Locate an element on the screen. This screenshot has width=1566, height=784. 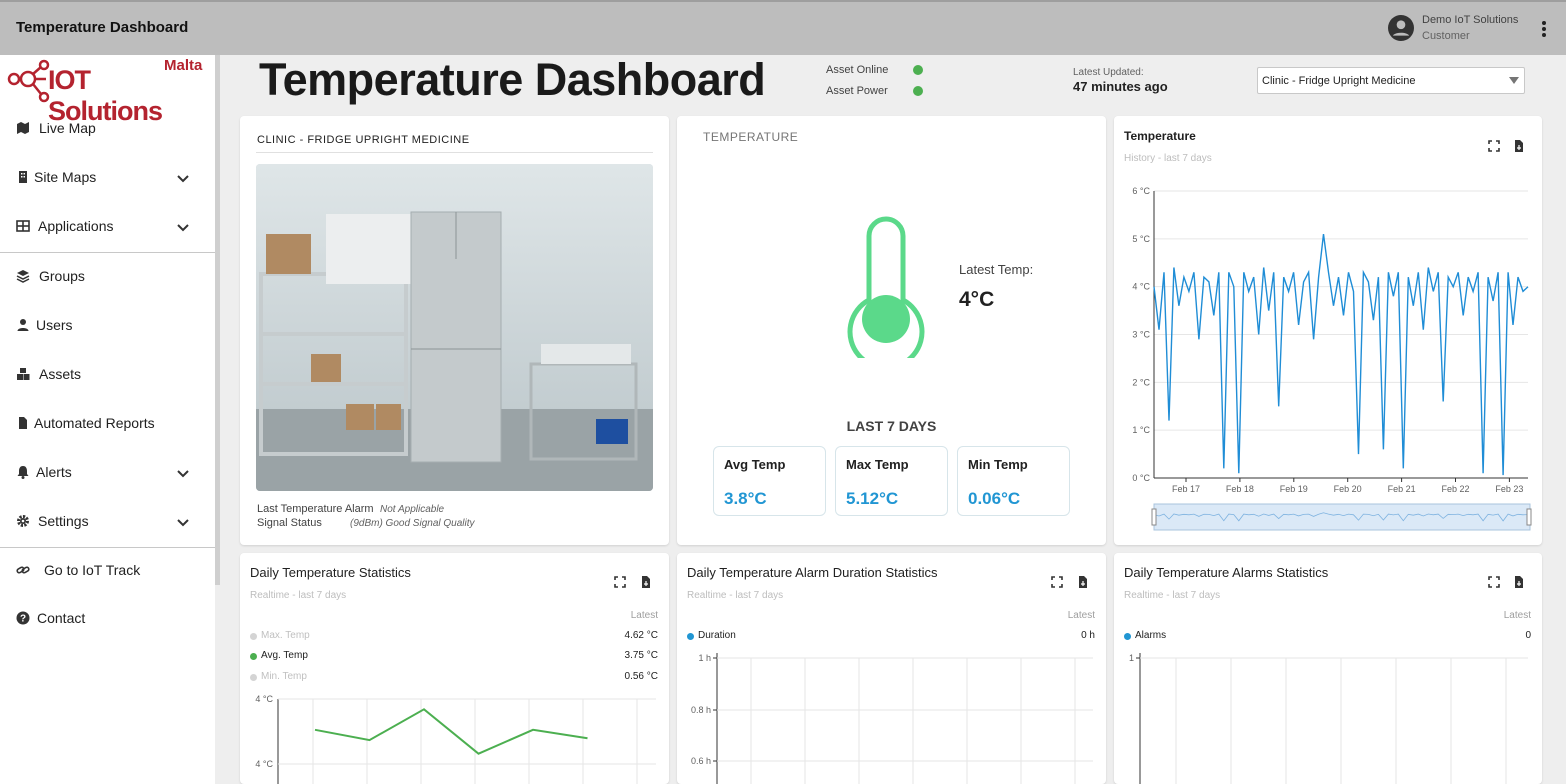
sidebar-item-alerts: Alerts is located at coordinates (107, 473).